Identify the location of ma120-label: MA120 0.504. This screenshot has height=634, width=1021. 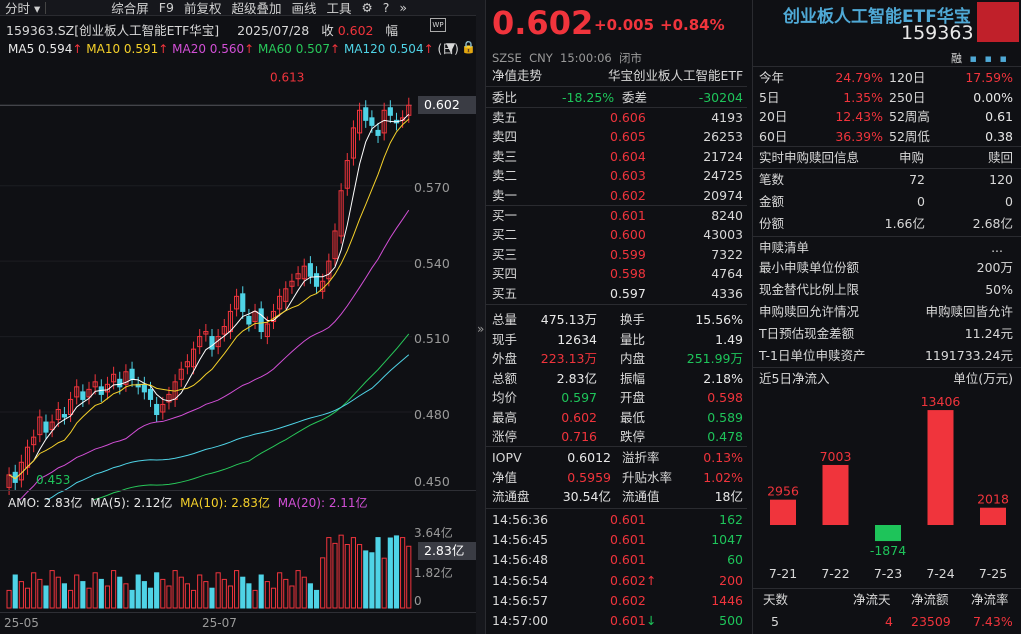
(384, 49).